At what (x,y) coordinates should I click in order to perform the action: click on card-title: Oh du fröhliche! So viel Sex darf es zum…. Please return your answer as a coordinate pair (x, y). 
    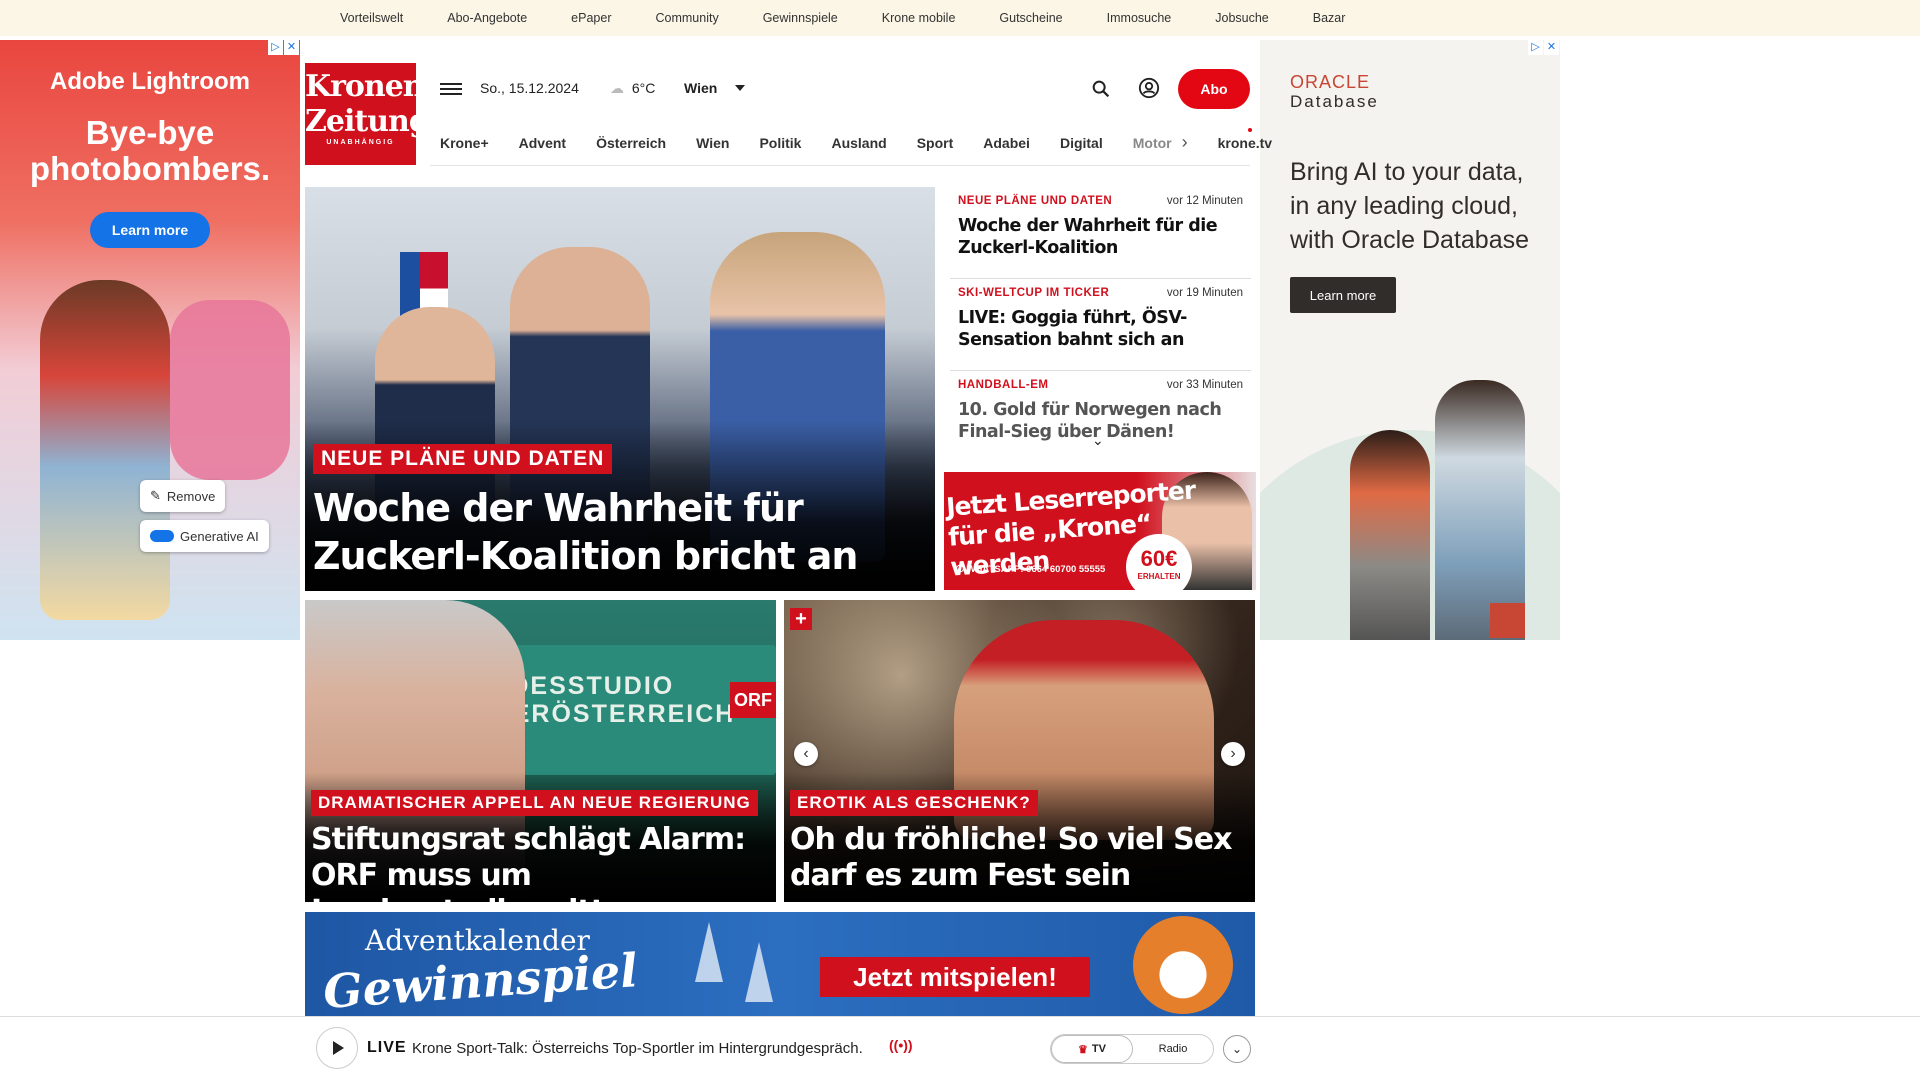
    Looking at the image, I should click on (1020, 858).